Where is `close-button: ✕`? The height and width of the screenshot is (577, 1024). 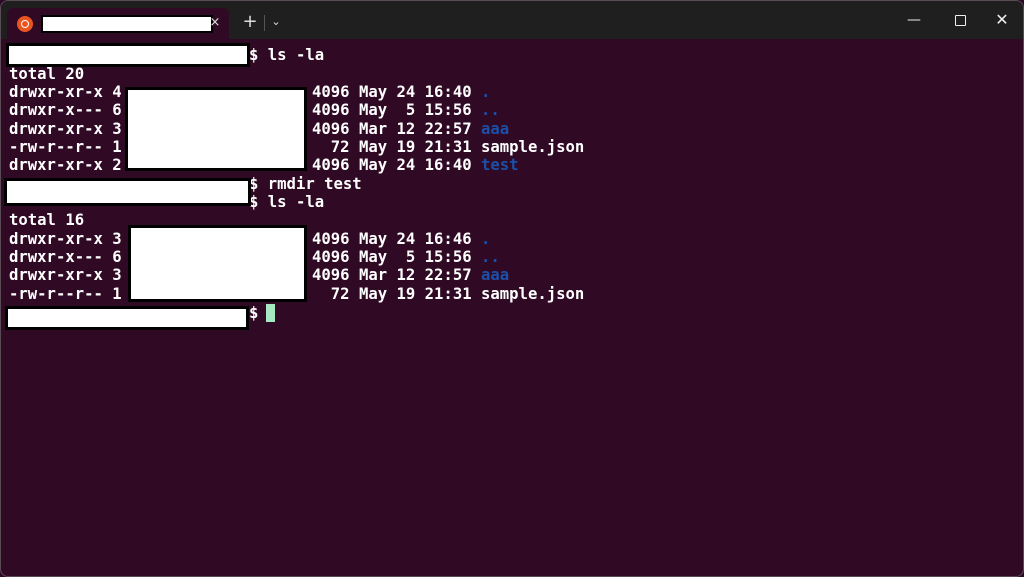
close-button: ✕ is located at coordinates (1001, 20).